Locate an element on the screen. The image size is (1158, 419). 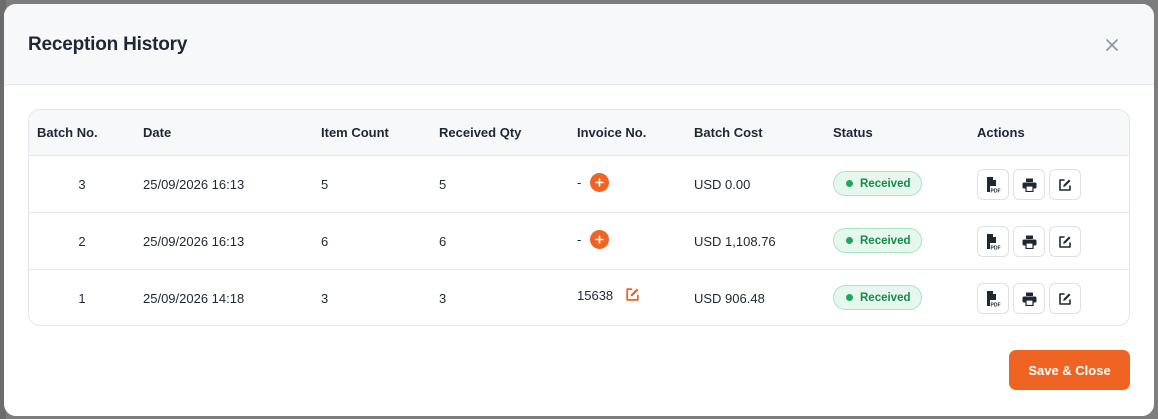
cell-received-qty: 3 is located at coordinates (443, 298).